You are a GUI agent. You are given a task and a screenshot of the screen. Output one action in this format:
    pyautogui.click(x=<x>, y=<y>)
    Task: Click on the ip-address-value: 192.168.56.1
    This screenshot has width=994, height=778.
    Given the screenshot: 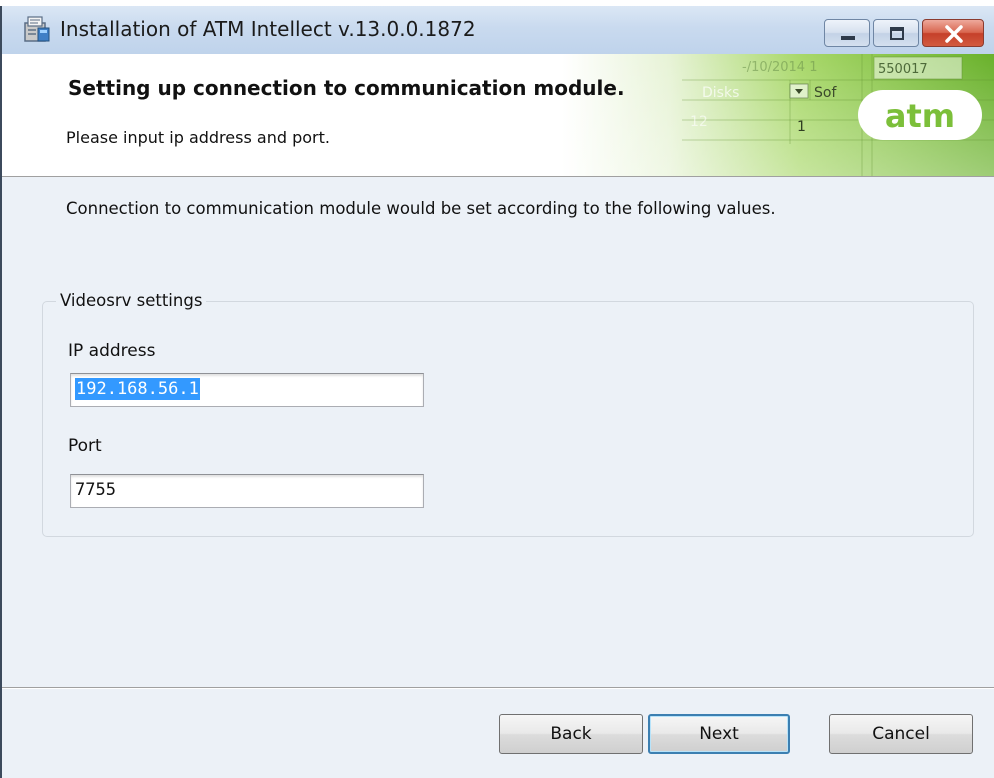 What is the action you would take?
    pyautogui.click(x=137, y=389)
    